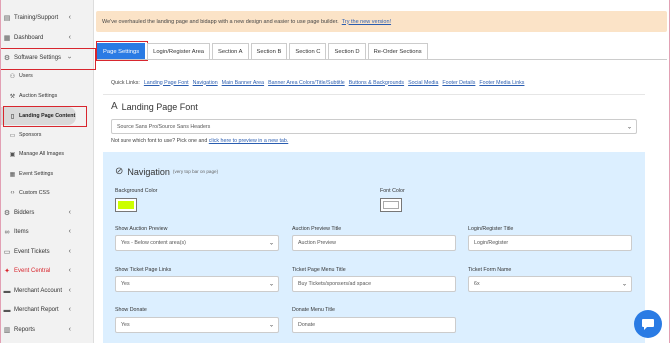  Describe the element at coordinates (366, 22) in the screenshot. I see `banner-link: Try the new version!` at that location.